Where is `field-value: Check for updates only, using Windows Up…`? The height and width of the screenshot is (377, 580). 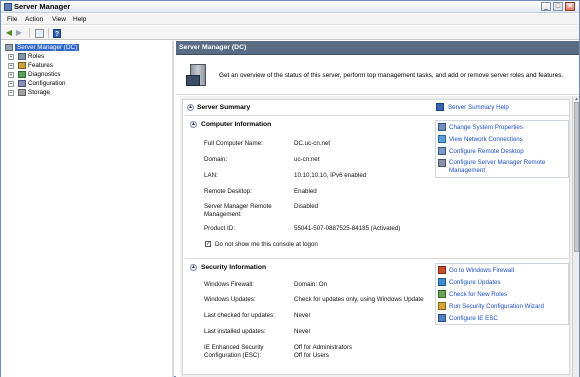
field-value: Check for updates only, using Windows Up… is located at coordinates (359, 299).